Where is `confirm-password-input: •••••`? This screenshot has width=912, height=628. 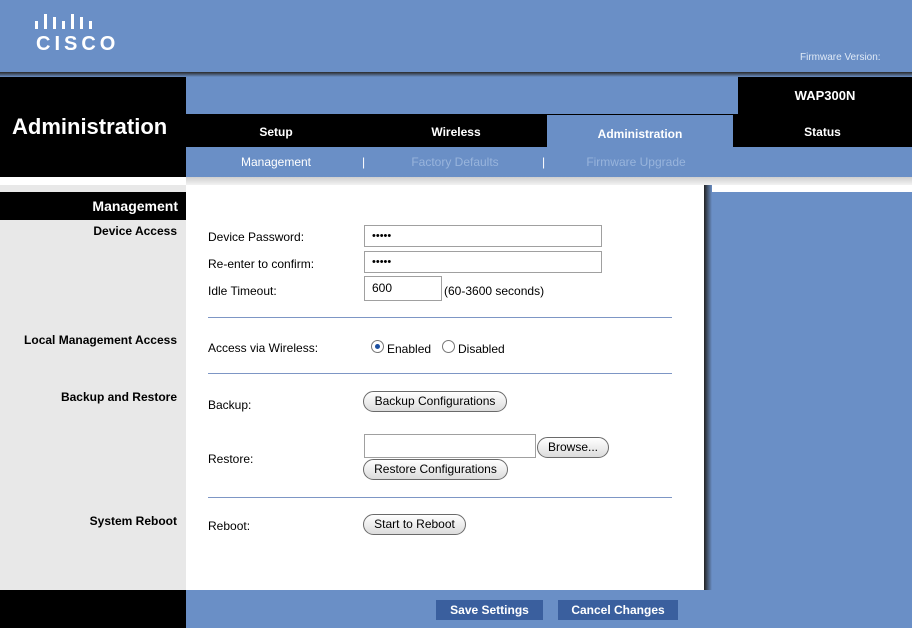 confirm-password-input: ••••• is located at coordinates (483, 262).